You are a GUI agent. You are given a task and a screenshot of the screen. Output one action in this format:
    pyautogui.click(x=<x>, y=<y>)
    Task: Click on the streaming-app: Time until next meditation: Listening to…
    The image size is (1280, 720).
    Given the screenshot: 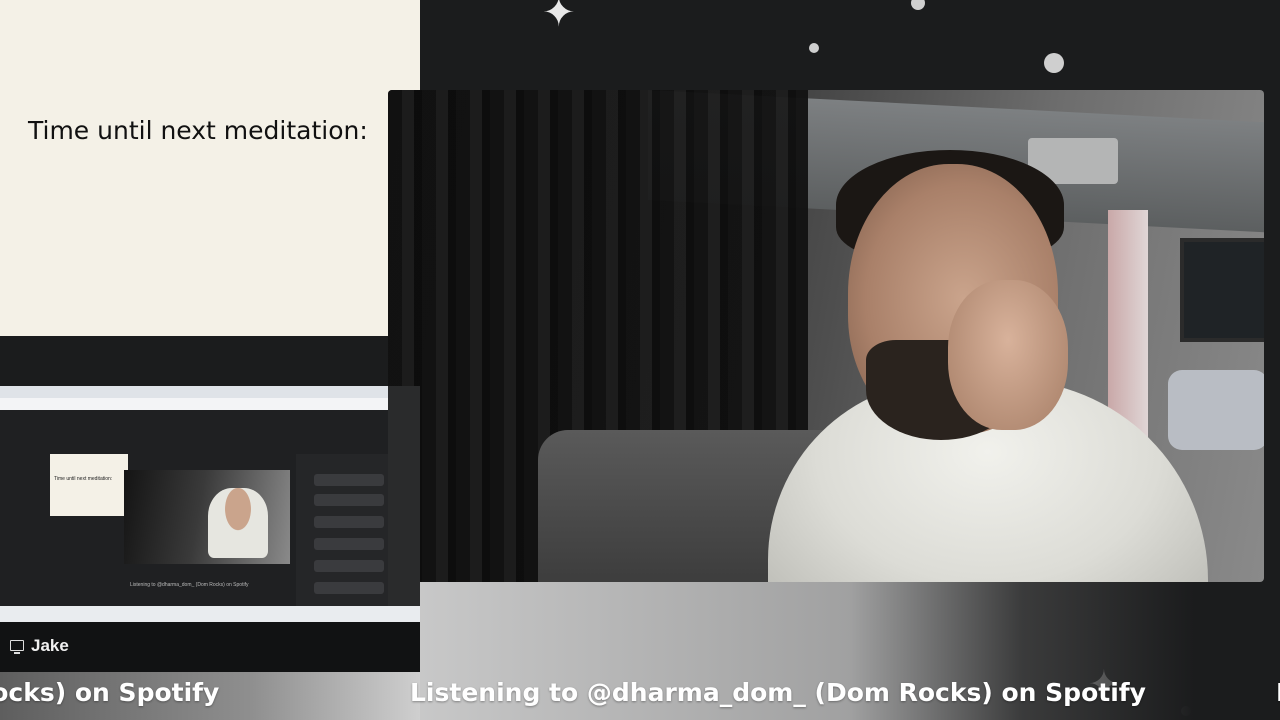 What is the action you would take?
    pyautogui.click(x=194, y=516)
    